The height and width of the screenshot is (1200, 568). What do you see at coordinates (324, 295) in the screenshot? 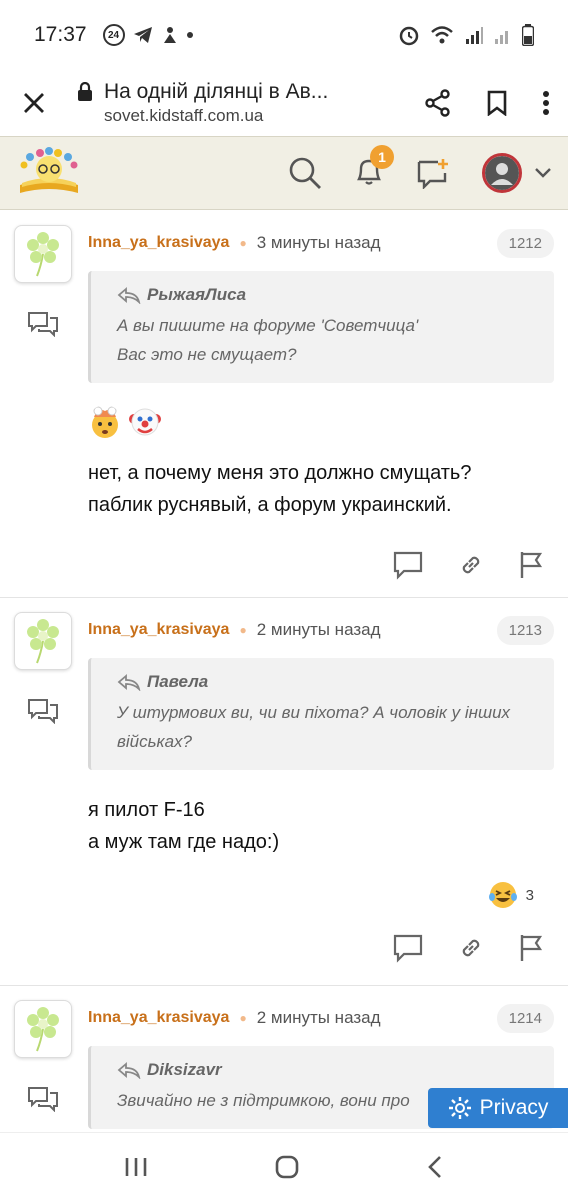
I see `quote-author: РыжаяЛиса` at bounding box center [324, 295].